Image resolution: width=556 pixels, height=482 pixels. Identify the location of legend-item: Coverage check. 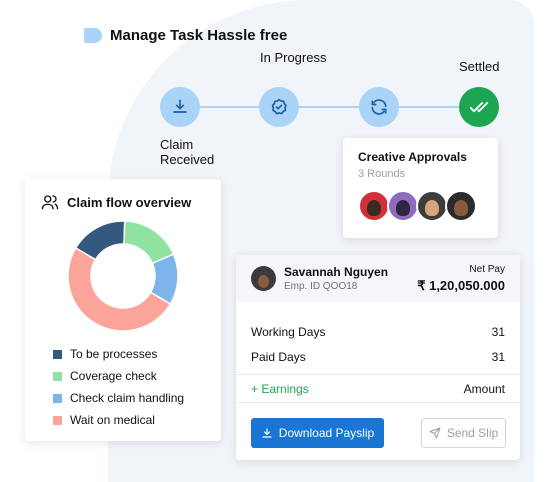
(118, 376).